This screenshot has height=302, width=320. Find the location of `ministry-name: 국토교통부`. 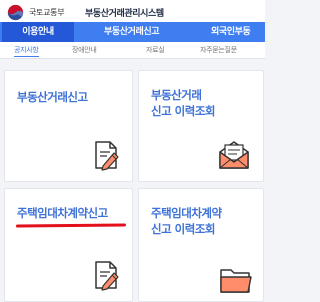

ministry-name: 국토교통부 is located at coordinates (47, 12).